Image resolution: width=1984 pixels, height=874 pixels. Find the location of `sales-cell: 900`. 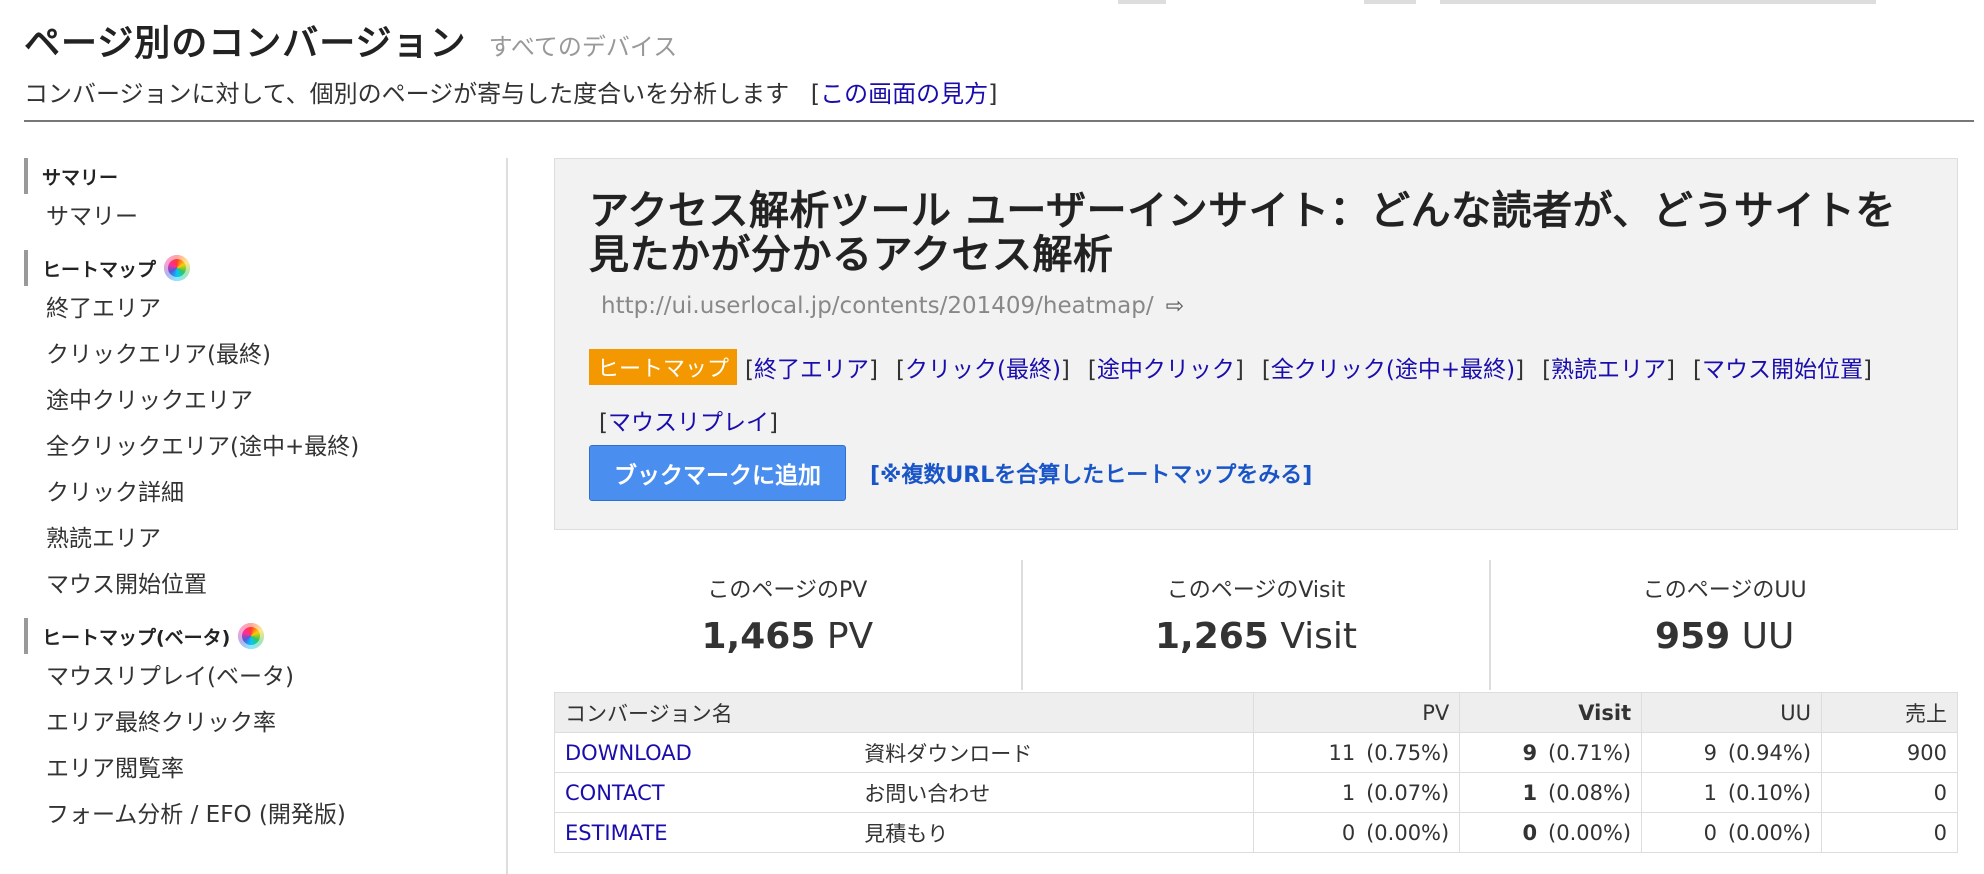

sales-cell: 900 is located at coordinates (1889, 752).